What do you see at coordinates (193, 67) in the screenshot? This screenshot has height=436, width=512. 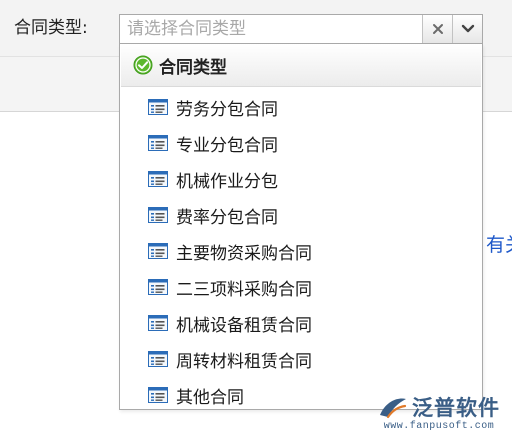 I see `group-label: 合同类型` at bounding box center [193, 67].